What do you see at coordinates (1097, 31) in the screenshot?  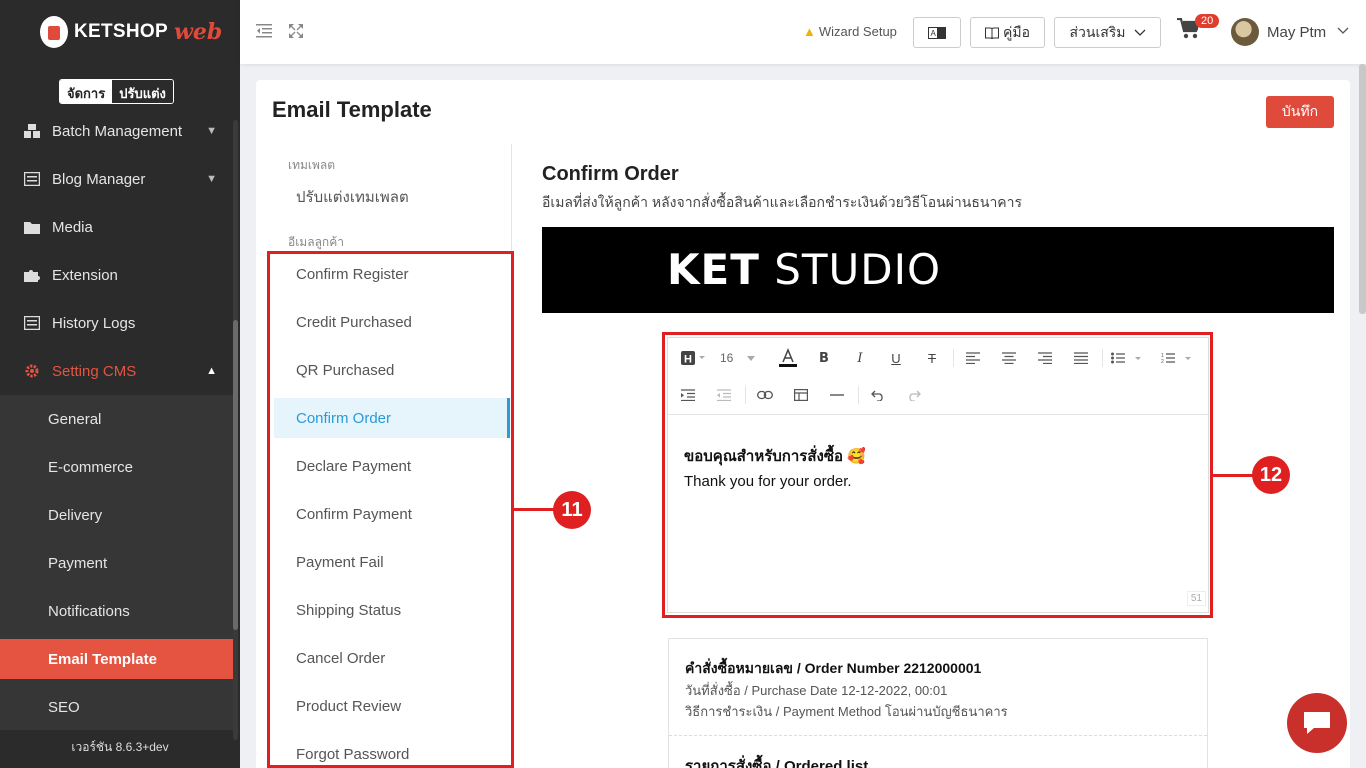 I see `addons-label: ส่วนเสริม` at bounding box center [1097, 31].